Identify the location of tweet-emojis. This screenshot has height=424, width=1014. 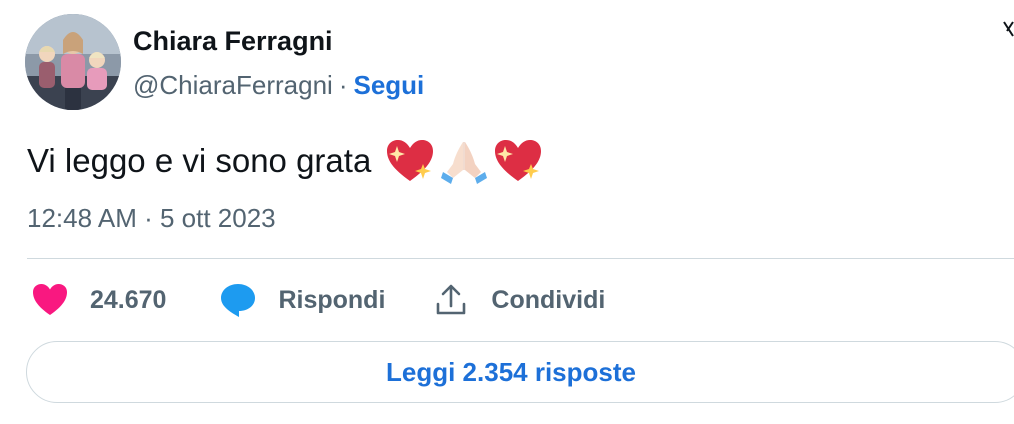
(464, 161).